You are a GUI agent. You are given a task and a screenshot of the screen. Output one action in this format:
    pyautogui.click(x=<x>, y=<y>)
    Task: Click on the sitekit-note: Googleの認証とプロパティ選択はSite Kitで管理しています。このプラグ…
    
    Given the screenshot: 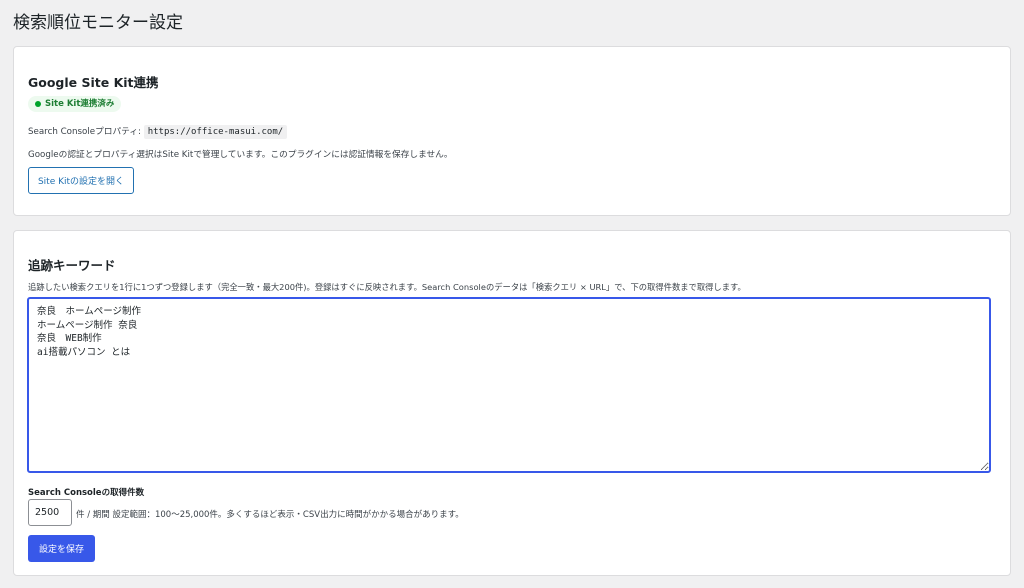 What is the action you would take?
    pyautogui.click(x=240, y=155)
    